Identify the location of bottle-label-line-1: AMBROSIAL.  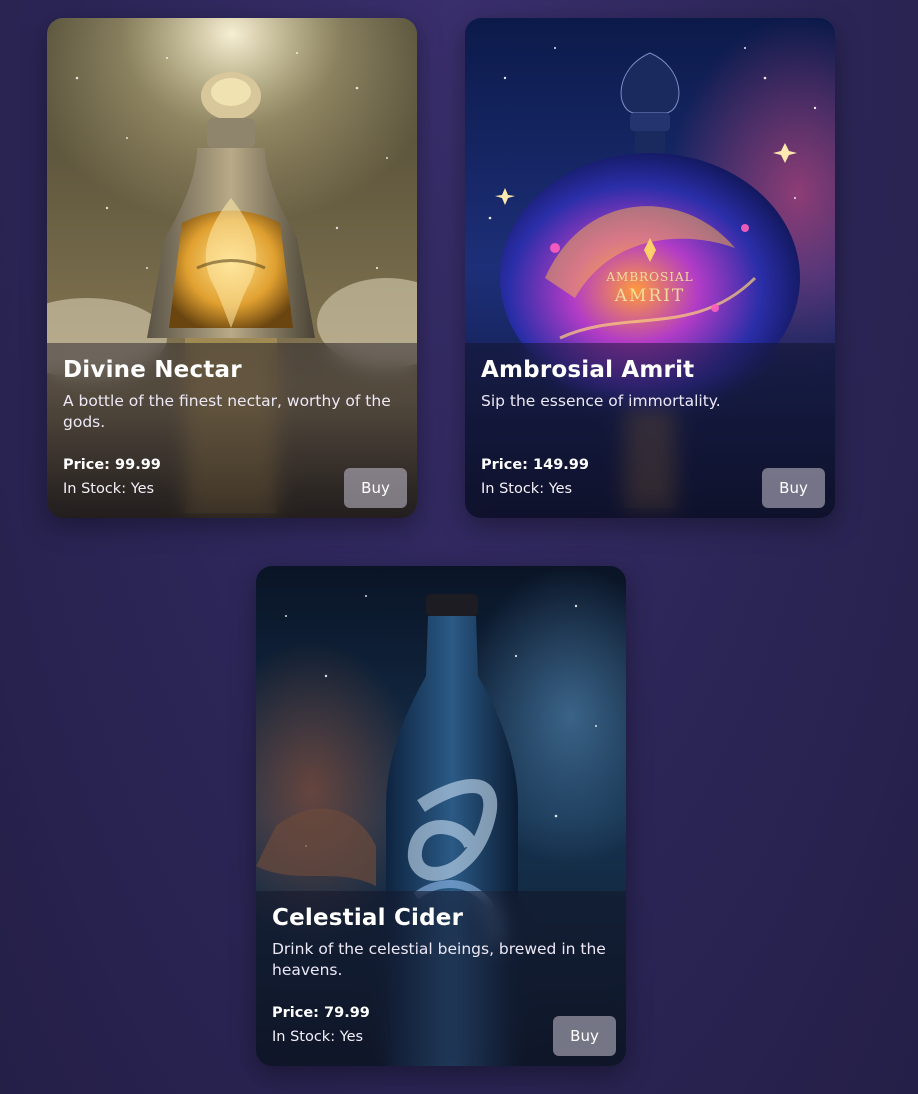
(649, 277).